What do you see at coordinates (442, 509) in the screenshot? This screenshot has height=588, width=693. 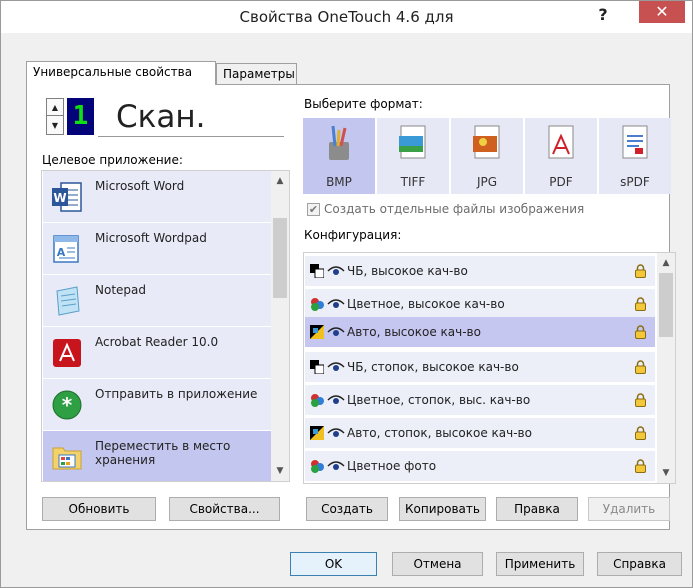 I see `copy-button: Копировать` at bounding box center [442, 509].